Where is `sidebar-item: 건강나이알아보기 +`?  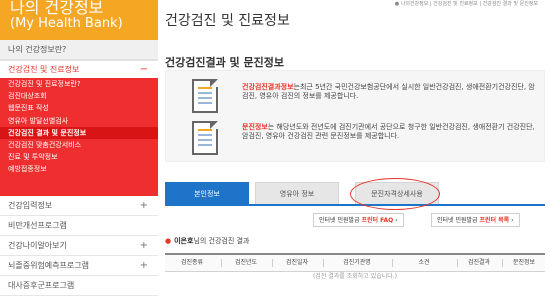 sidebar-item: 건강나이알아보기 + is located at coordinates (79, 246).